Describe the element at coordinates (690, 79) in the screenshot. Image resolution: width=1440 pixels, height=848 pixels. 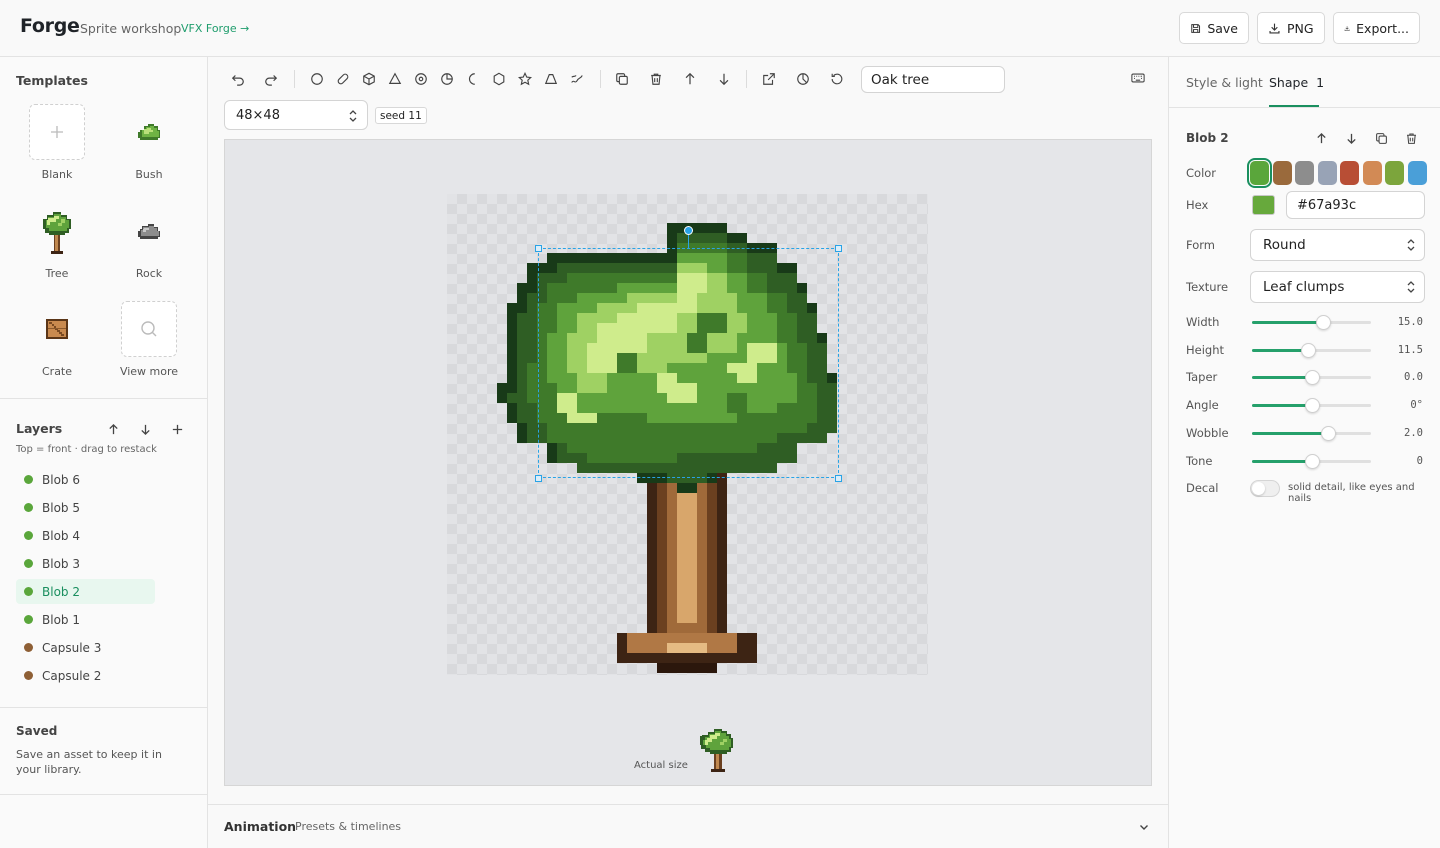
I see `bring-forward-button` at that location.